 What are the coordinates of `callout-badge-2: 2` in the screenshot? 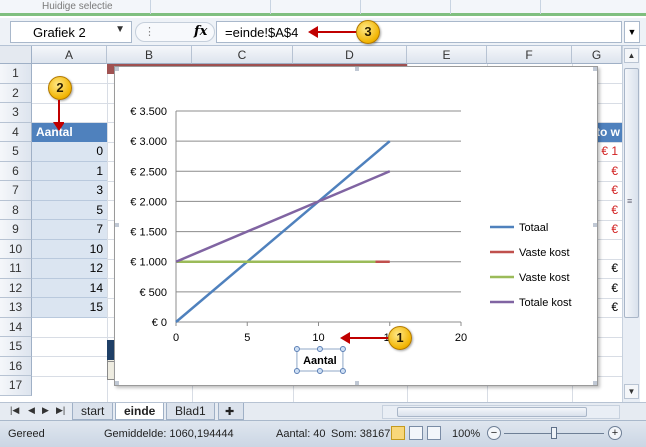 It's located at (60, 88).